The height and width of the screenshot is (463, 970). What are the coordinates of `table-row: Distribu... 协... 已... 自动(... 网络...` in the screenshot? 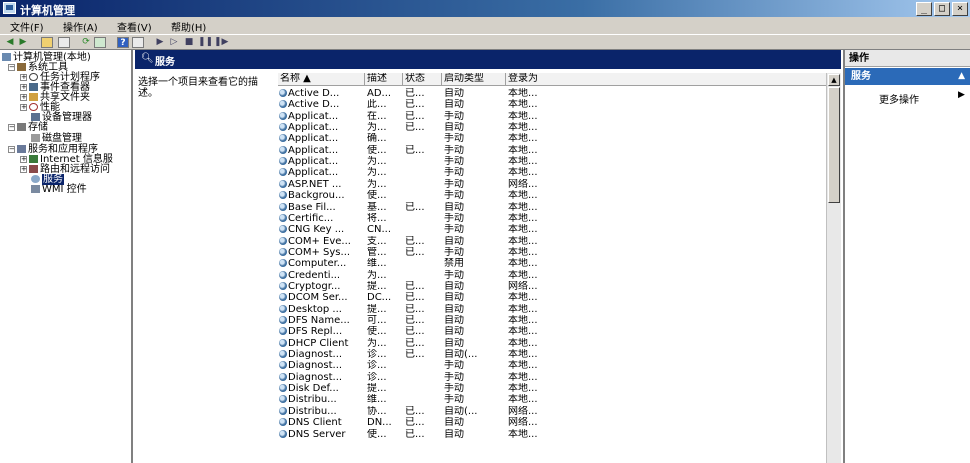 It's located at (552, 411).